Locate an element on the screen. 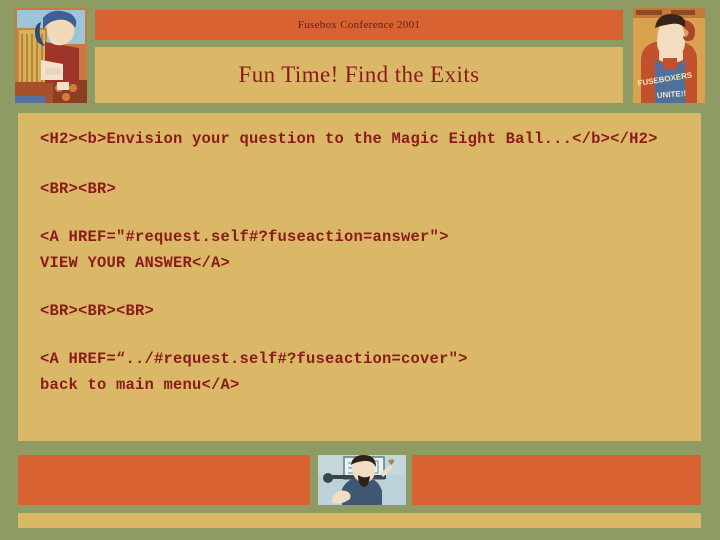 The width and height of the screenshot is (720, 540). code-line-anchor-answer-text: VIEW YOUR ANSWER</A> is located at coordinates (135, 263).